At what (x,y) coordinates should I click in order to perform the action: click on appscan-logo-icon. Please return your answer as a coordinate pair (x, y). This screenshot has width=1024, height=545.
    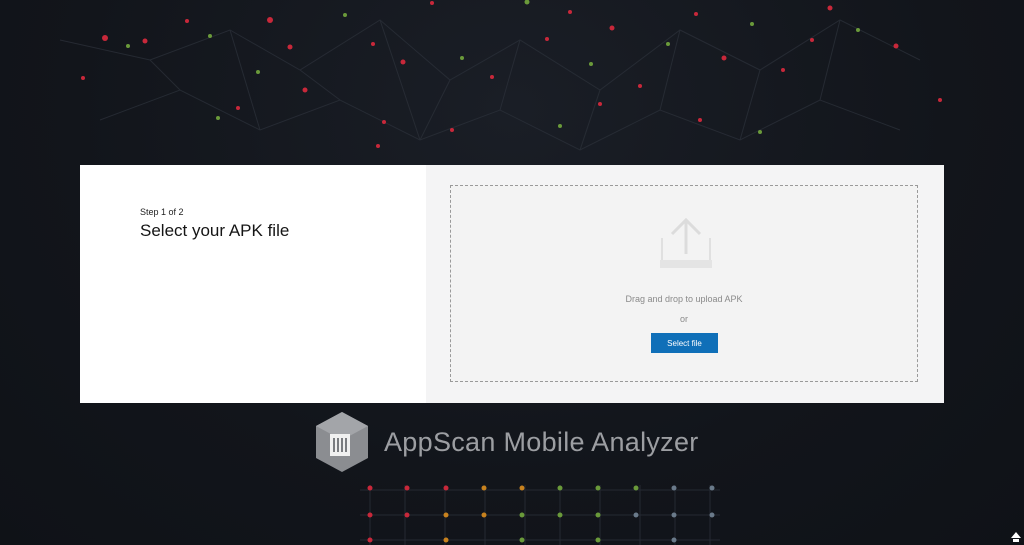
    Looking at the image, I should click on (342, 442).